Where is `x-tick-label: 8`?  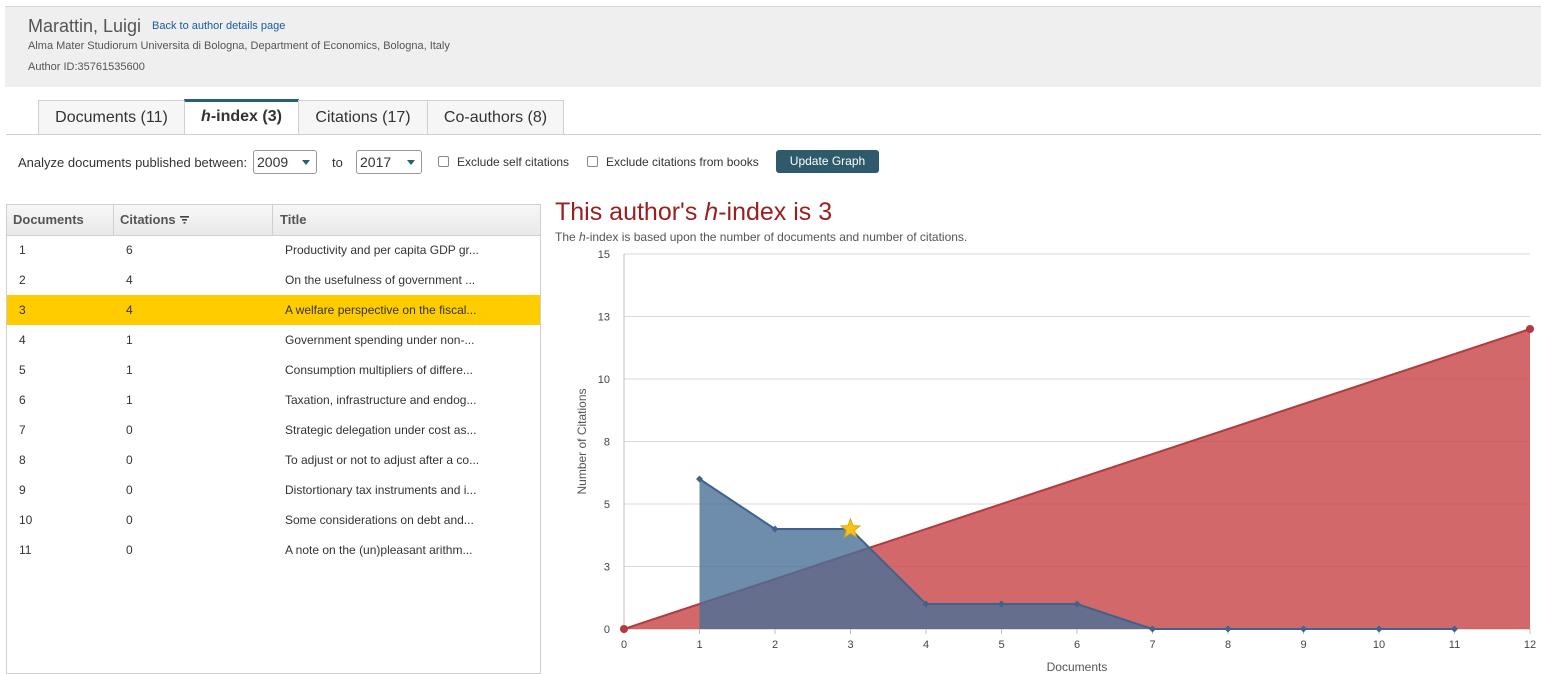
x-tick-label: 8 is located at coordinates (1228, 645).